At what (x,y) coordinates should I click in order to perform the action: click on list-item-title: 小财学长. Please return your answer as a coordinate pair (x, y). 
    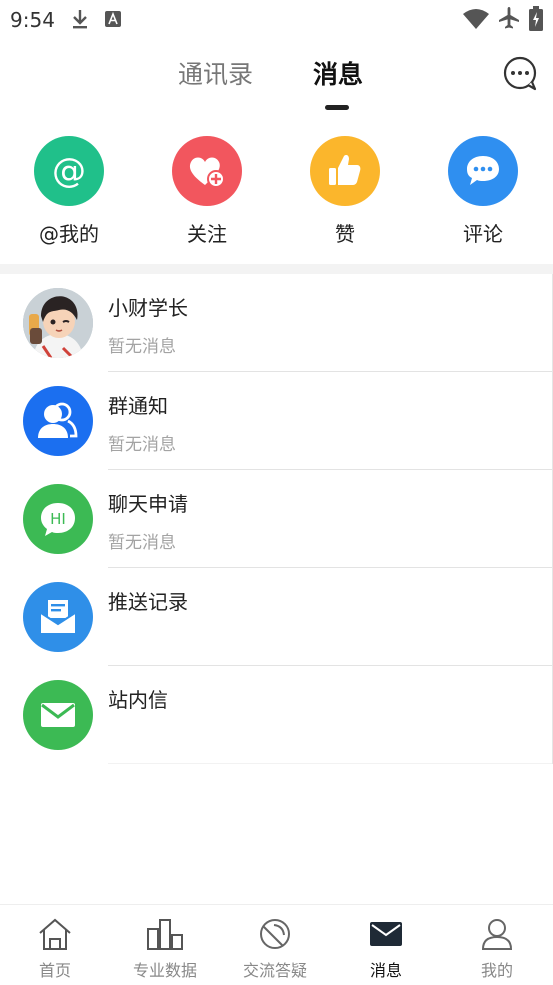
    Looking at the image, I should click on (148, 308).